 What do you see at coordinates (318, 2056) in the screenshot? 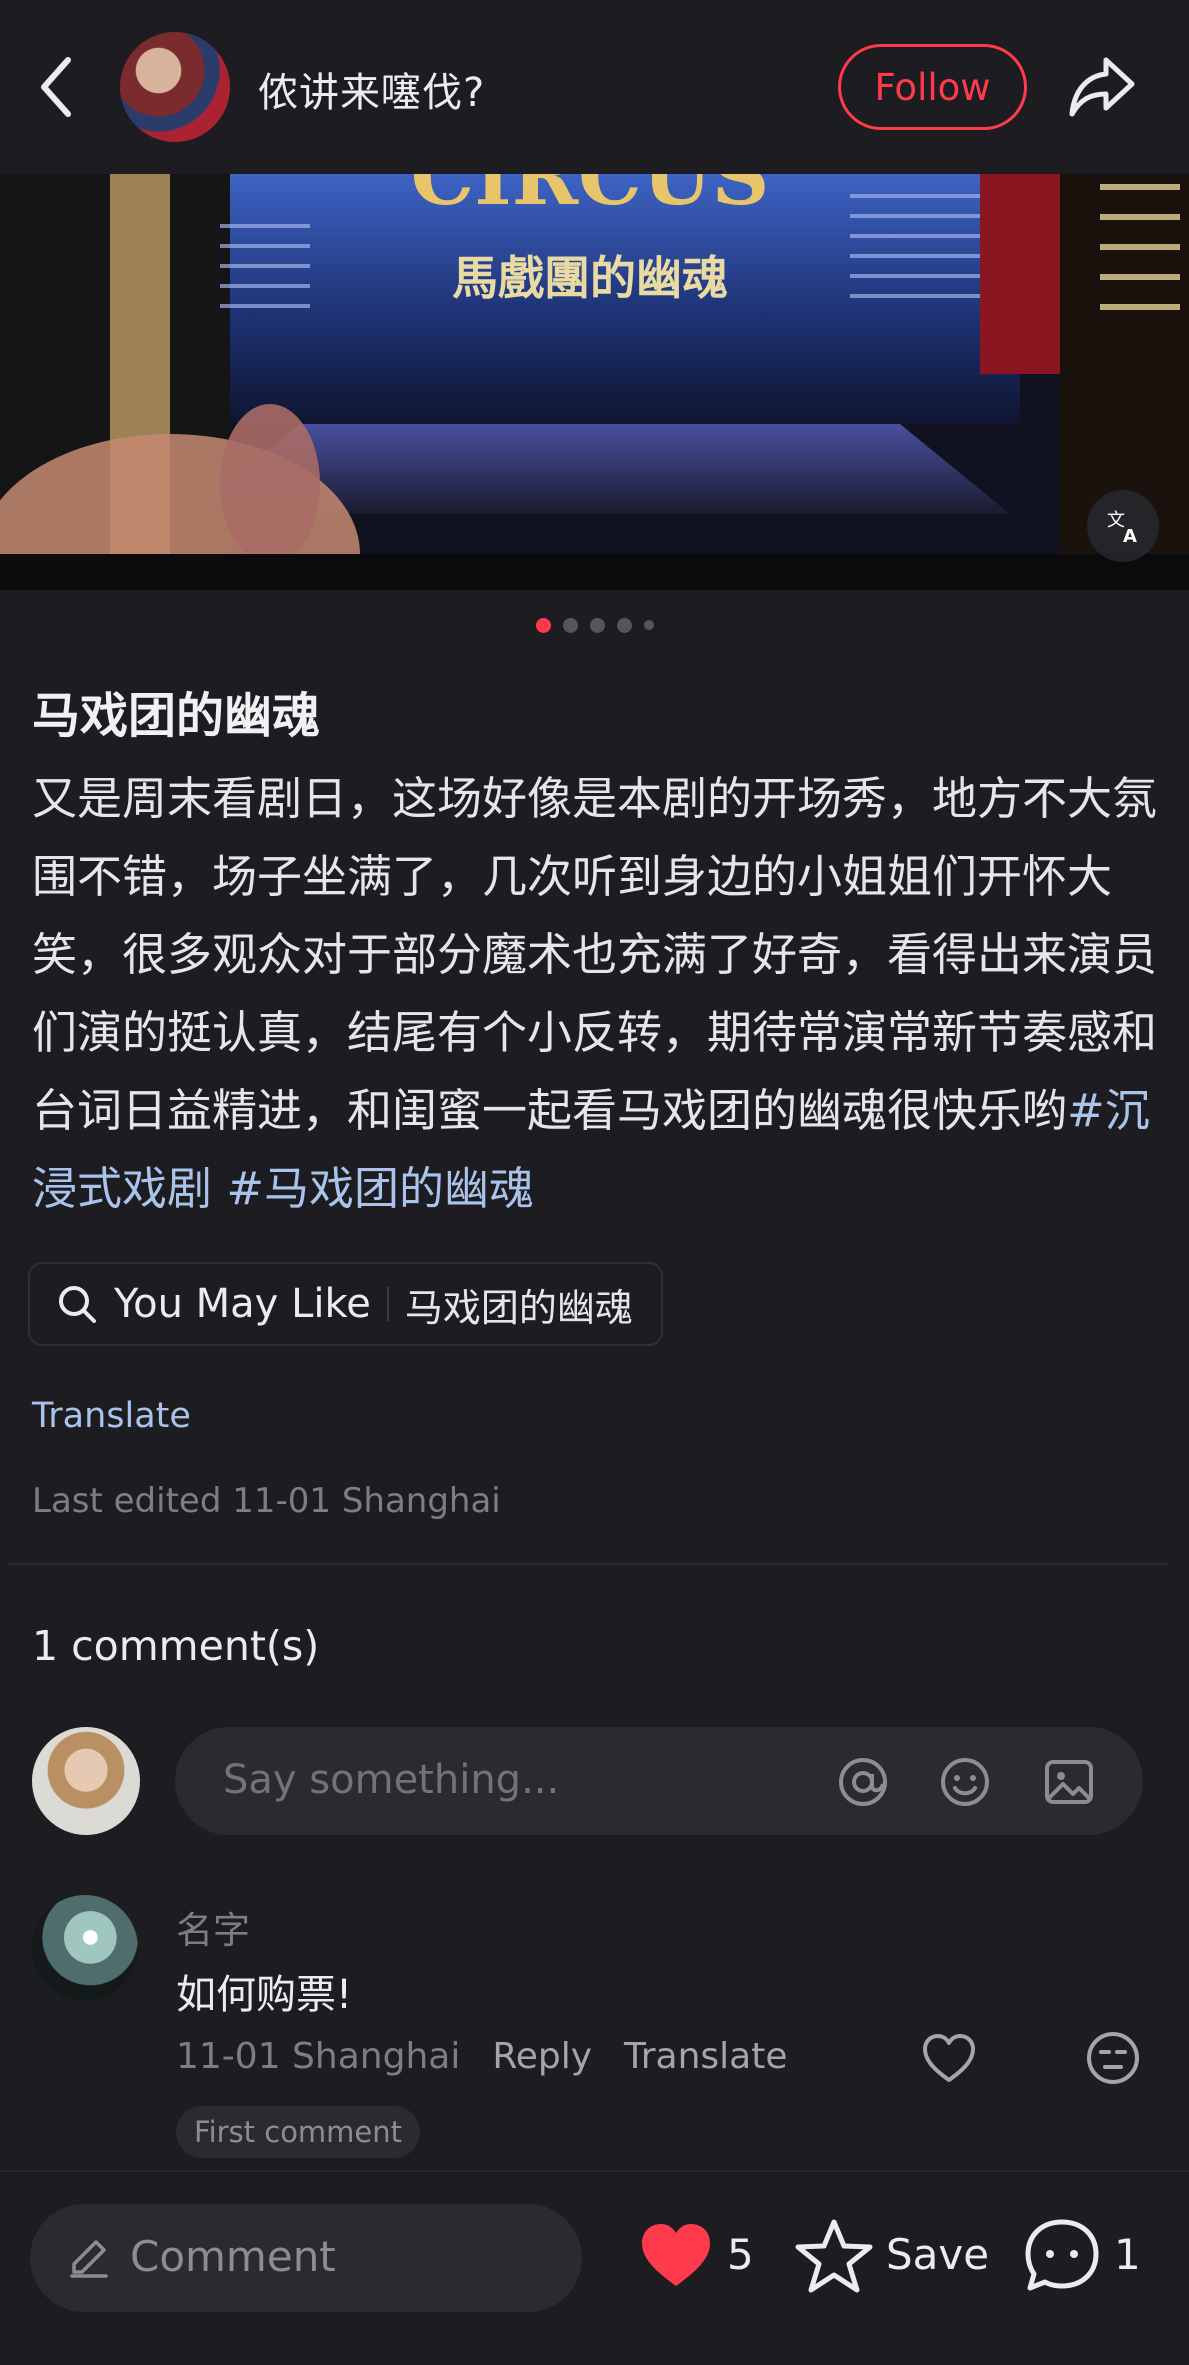
I see `comment-date-location: 11-01 Shanghai` at bounding box center [318, 2056].